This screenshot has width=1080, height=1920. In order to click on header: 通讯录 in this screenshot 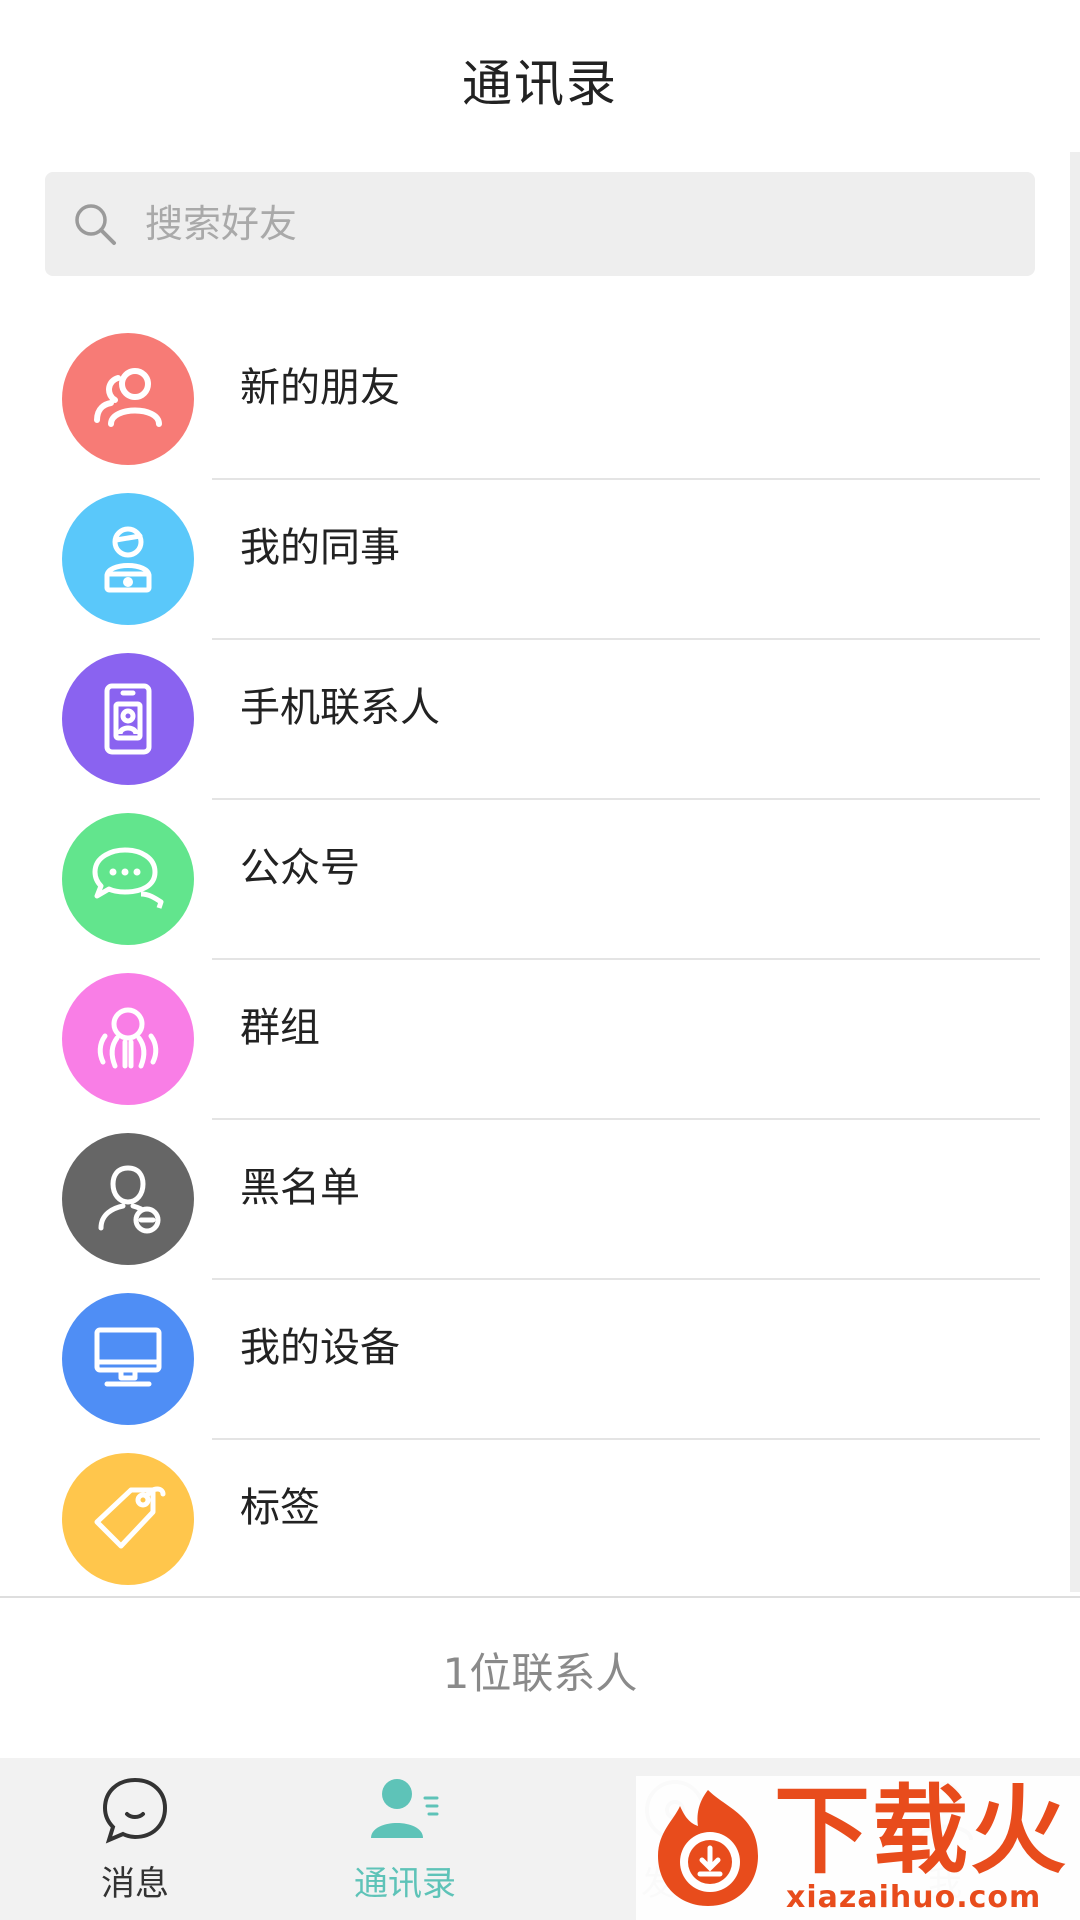, I will do `click(540, 80)`.